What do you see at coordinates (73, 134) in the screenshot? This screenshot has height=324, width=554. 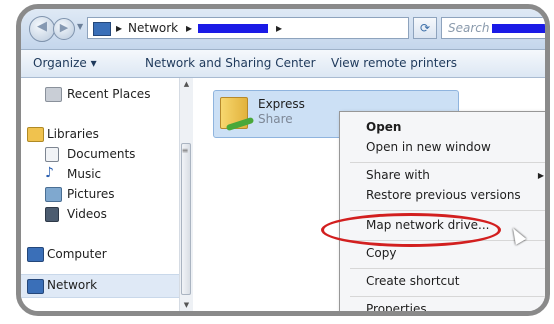 I see `nav-label: Libraries` at bounding box center [73, 134].